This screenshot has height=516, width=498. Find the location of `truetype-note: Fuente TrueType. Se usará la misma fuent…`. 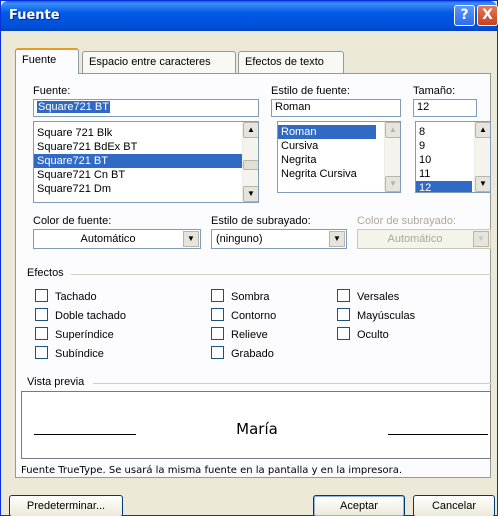

truetype-note: Fuente TrueType. Se usará la misma fuent… is located at coordinates (212, 470).